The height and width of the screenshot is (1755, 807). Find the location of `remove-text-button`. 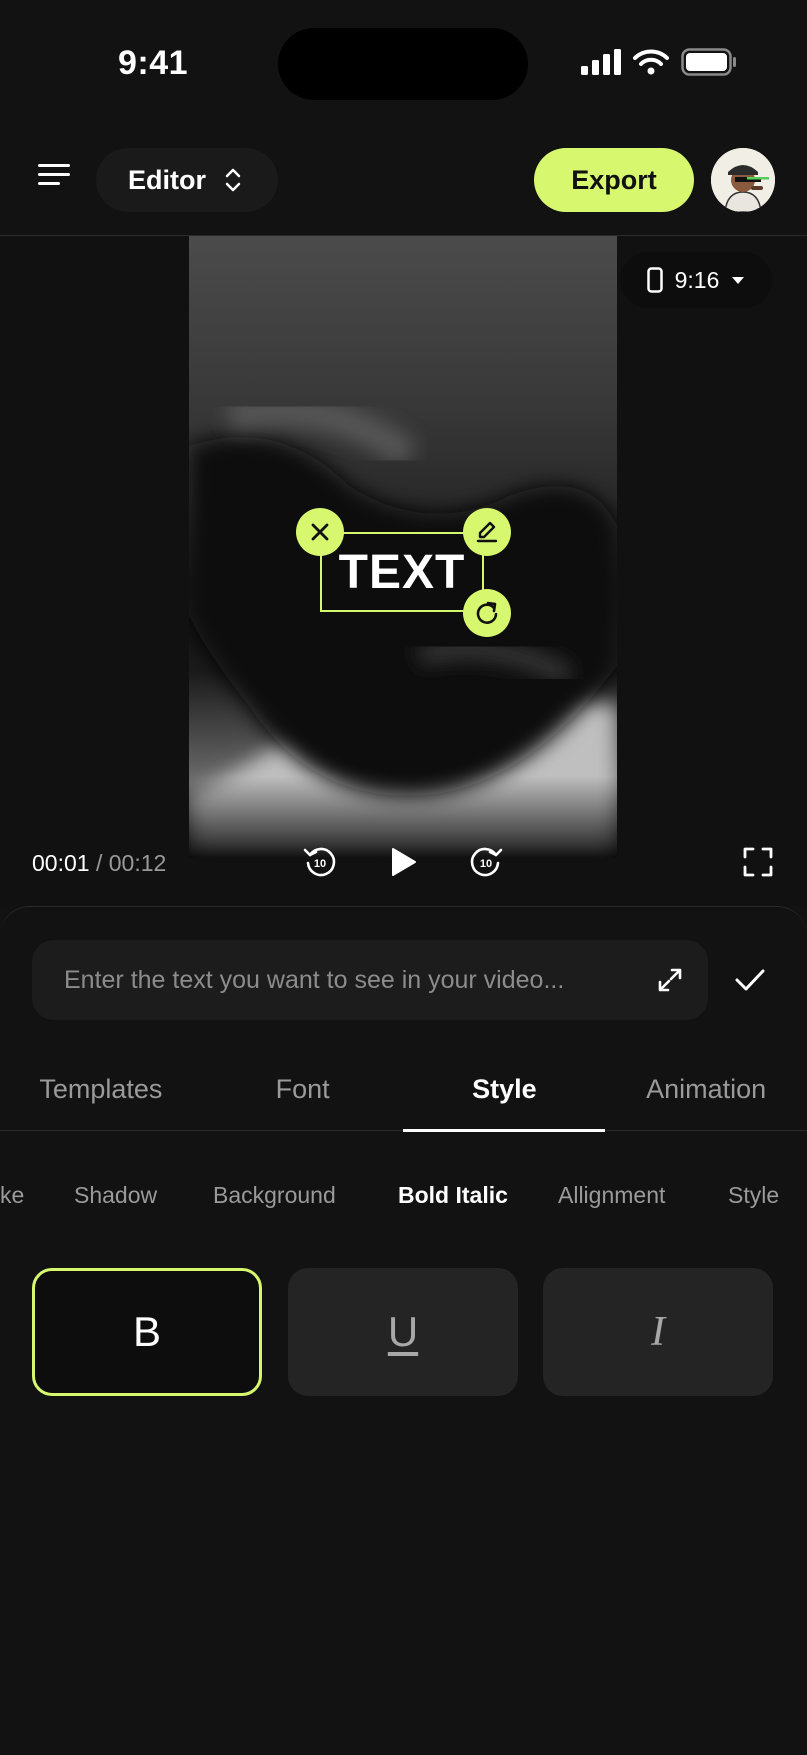

remove-text-button is located at coordinates (320, 532).